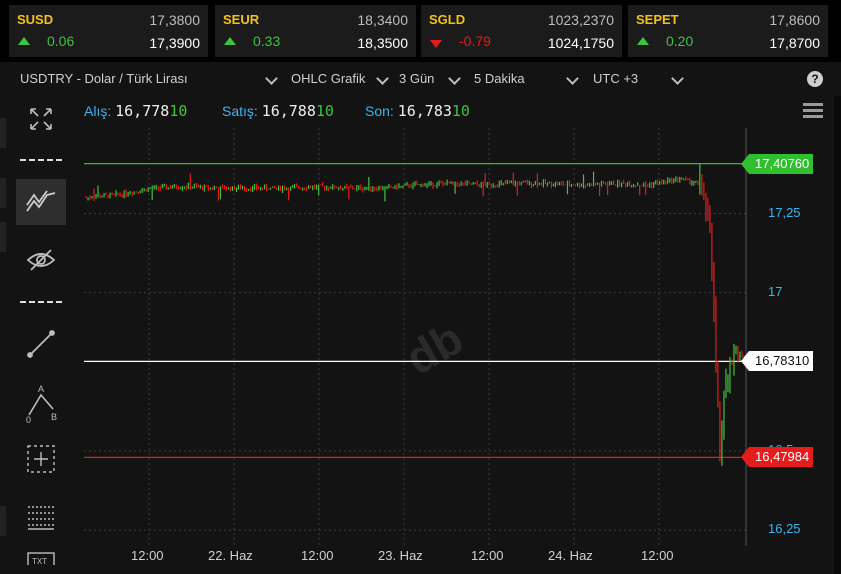 The image size is (841, 574). Describe the element at coordinates (777, 163) in the screenshot. I see `price-tag-high: 17,40760` at that location.